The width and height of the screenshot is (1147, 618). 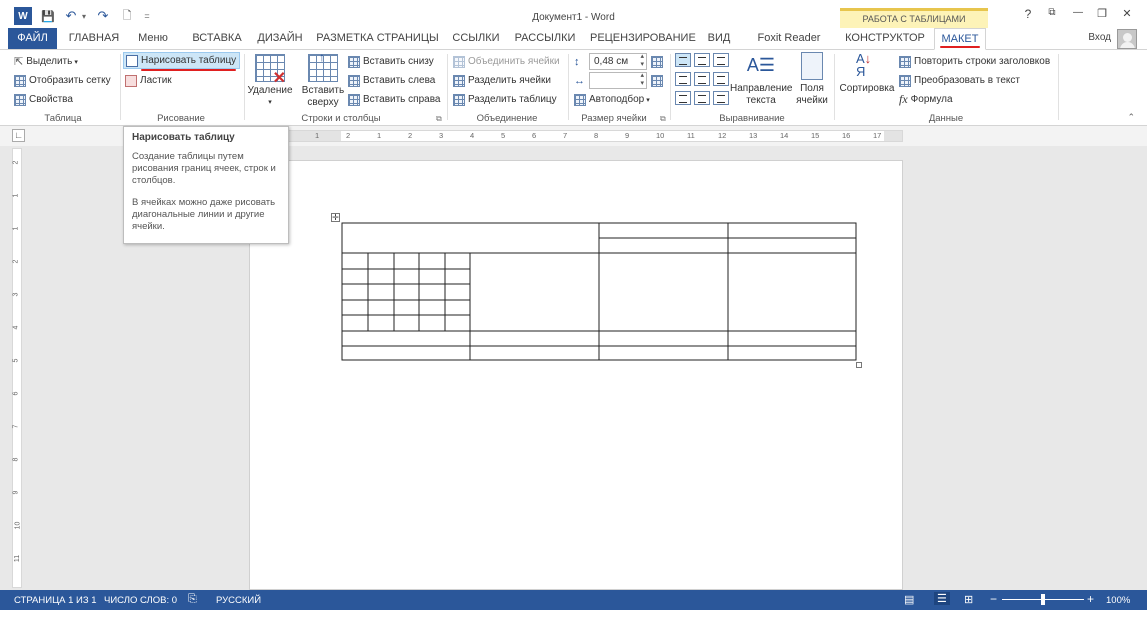 What do you see at coordinates (1118, 600) in the screenshot?
I see `zoom-level: 100%` at bounding box center [1118, 600].